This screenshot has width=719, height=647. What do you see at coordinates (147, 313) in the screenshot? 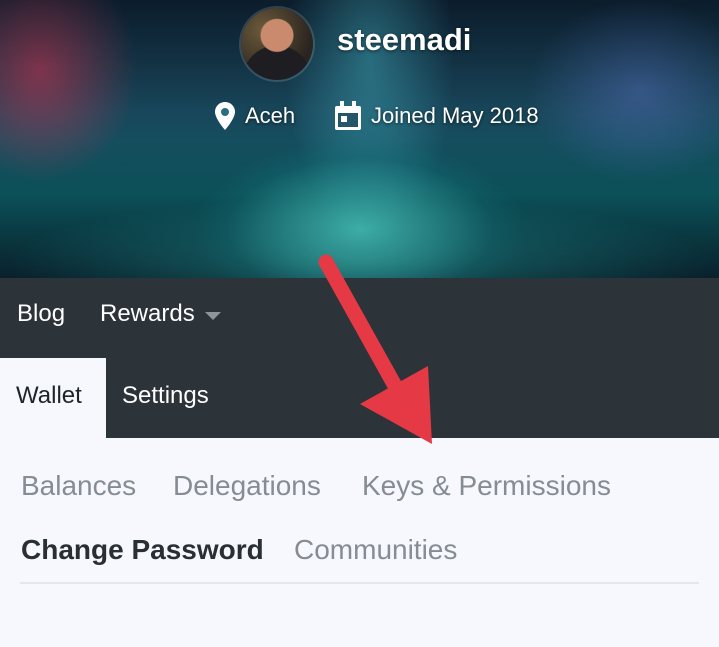
I see `nav-rewards-label: Rewards` at bounding box center [147, 313].